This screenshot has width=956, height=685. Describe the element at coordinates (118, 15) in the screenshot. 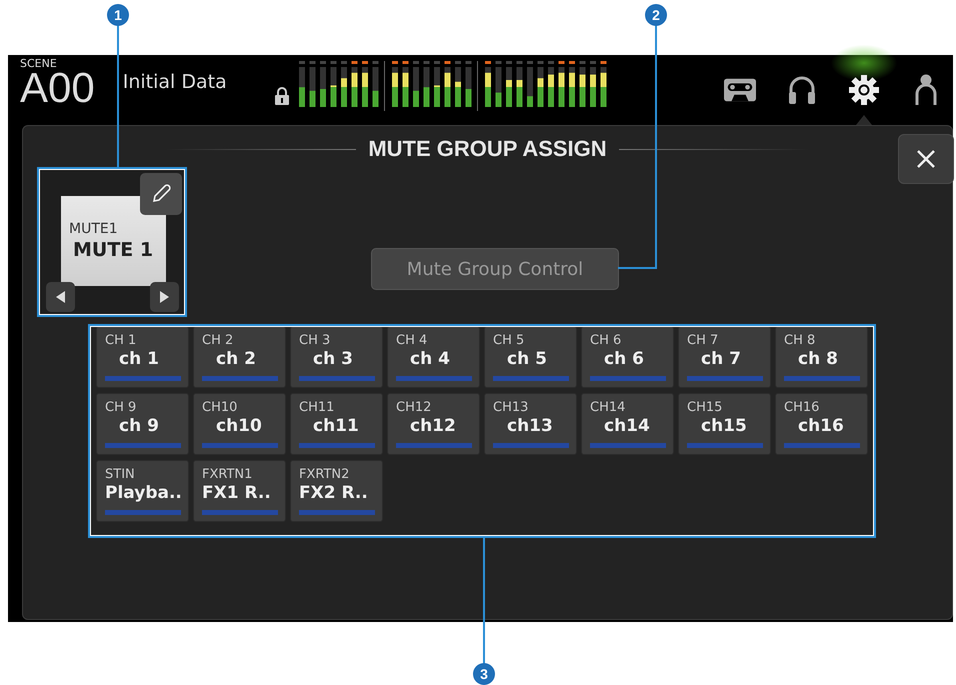

I see `callout-number: 1` at that location.